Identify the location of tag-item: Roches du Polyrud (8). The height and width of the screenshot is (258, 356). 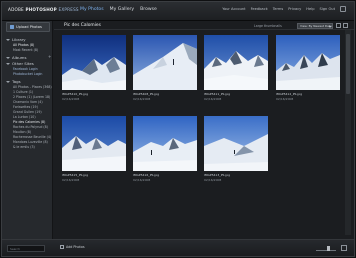
(30, 127).